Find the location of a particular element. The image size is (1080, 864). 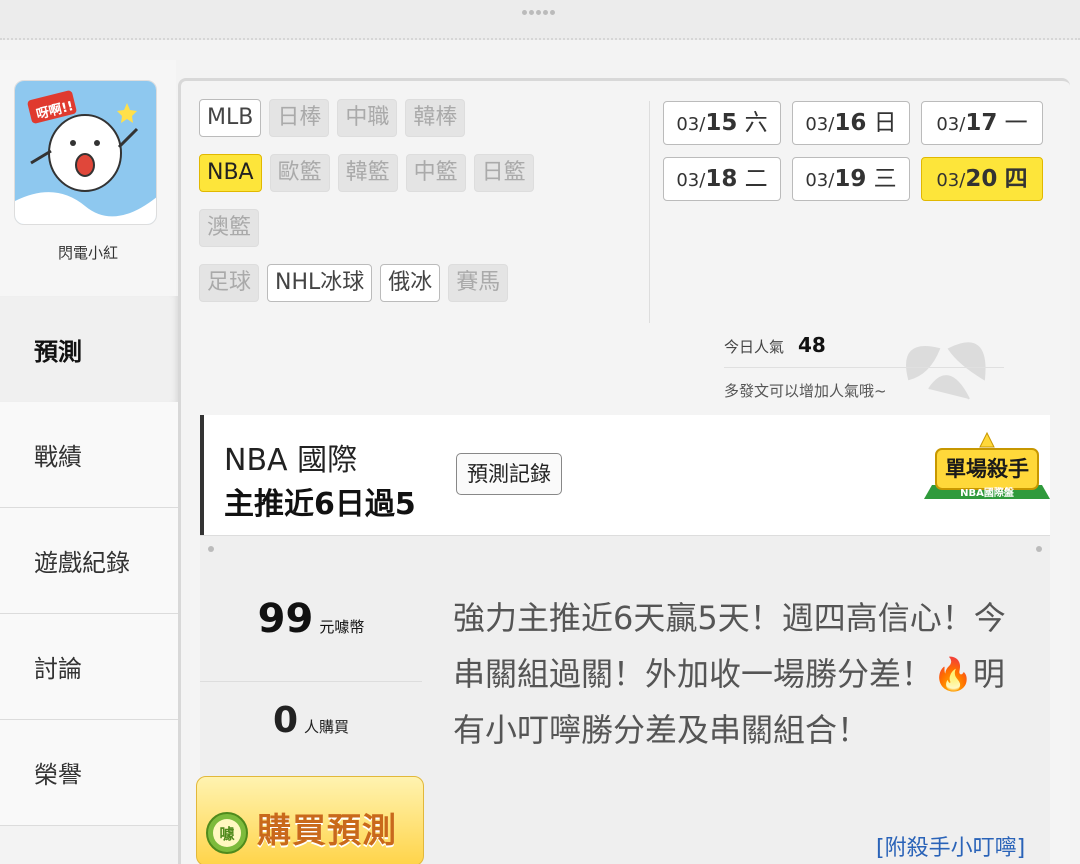

date-tab: 03/19 三 is located at coordinates (851, 179).